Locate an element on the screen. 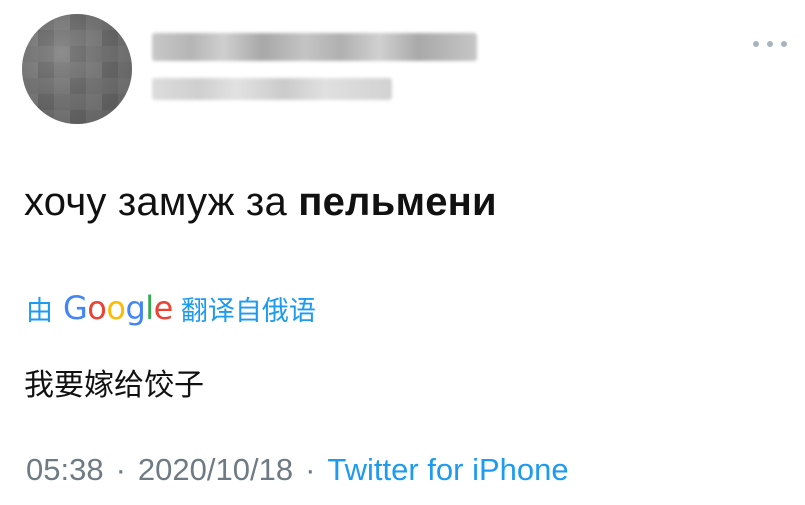 This screenshot has height=505, width=805. translated-by-google-link: 由 Google 翻译自俄语 is located at coordinates (171, 308).